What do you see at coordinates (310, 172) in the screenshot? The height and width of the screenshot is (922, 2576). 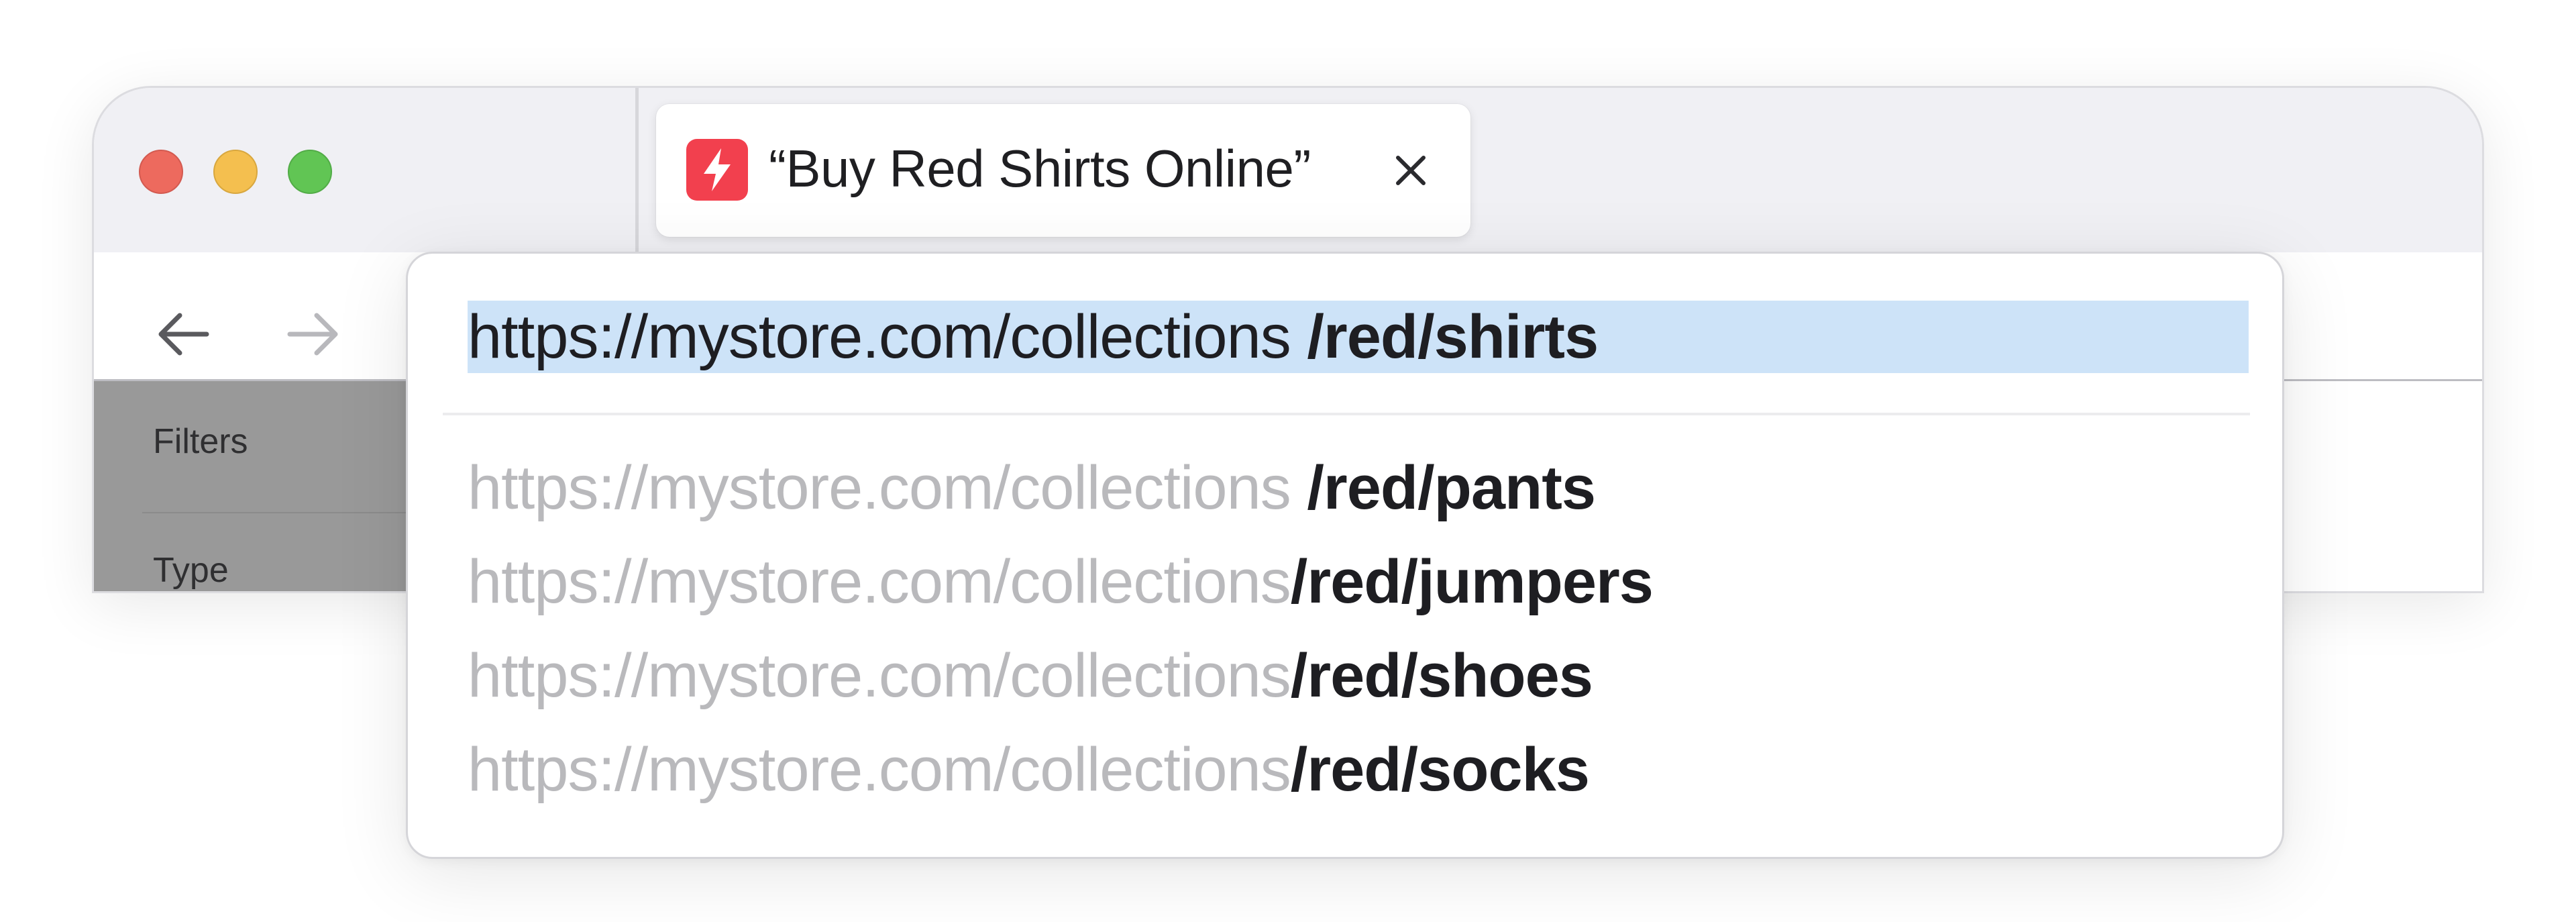 I see `zoom-window-button` at bounding box center [310, 172].